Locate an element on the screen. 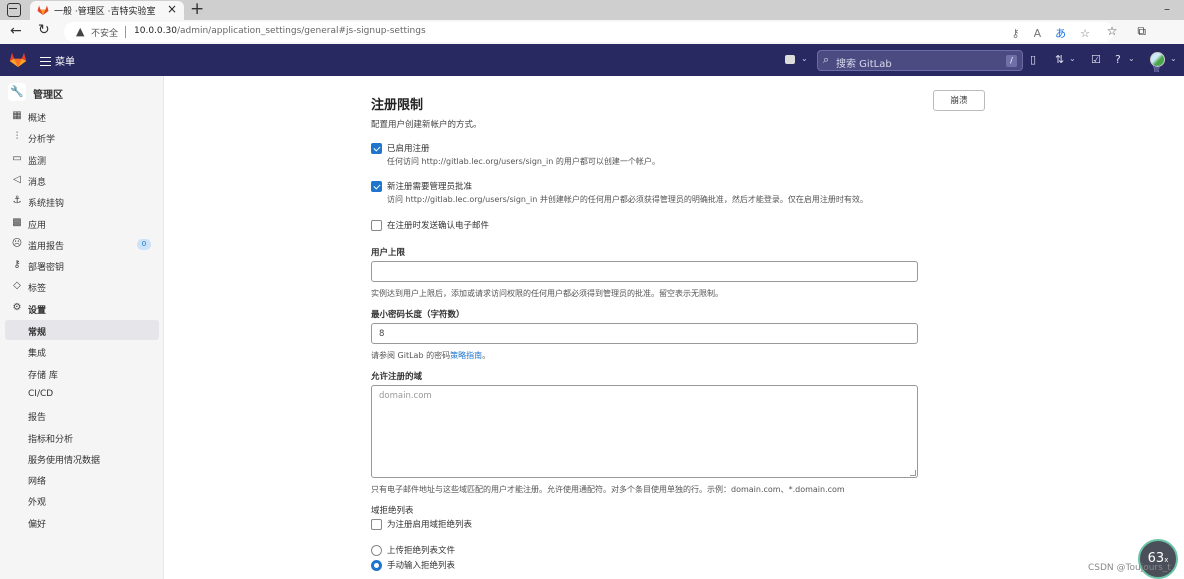 This screenshot has width=1184, height=579. menu-button: 菜单 is located at coordinates (57, 60).